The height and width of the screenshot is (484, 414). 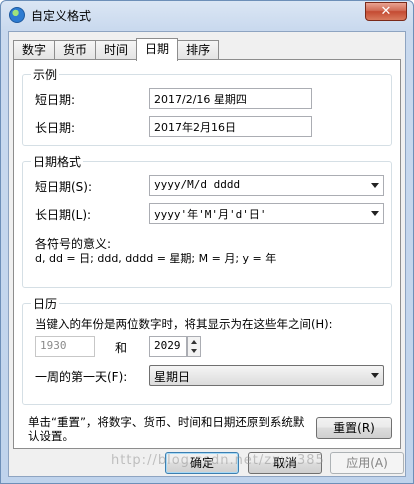 What do you see at coordinates (197, 184) in the screenshot?
I see `short-date-format-value: yyyy/M/d dddd` at bounding box center [197, 184].